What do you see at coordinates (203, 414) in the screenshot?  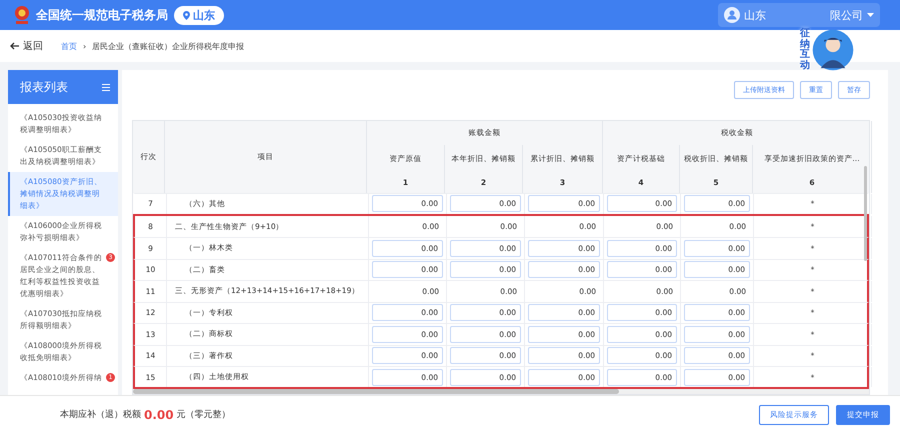 I see `tax-unit: 元（零元整）` at bounding box center [203, 414].